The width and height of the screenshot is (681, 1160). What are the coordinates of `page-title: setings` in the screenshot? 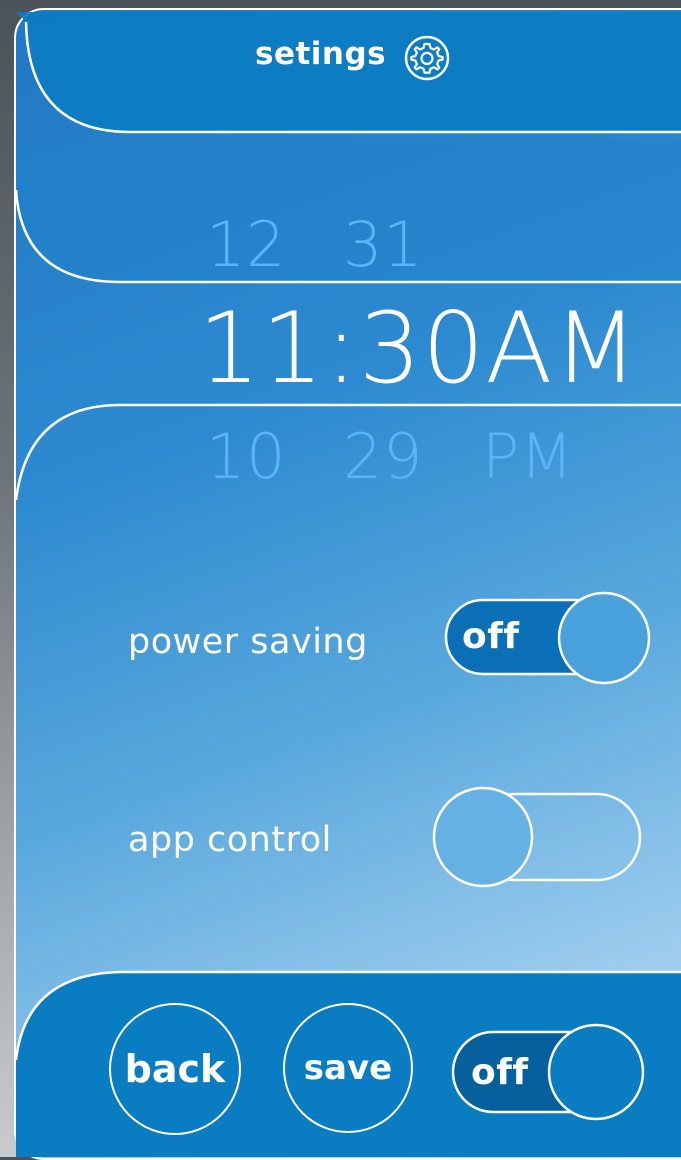 It's located at (321, 54).